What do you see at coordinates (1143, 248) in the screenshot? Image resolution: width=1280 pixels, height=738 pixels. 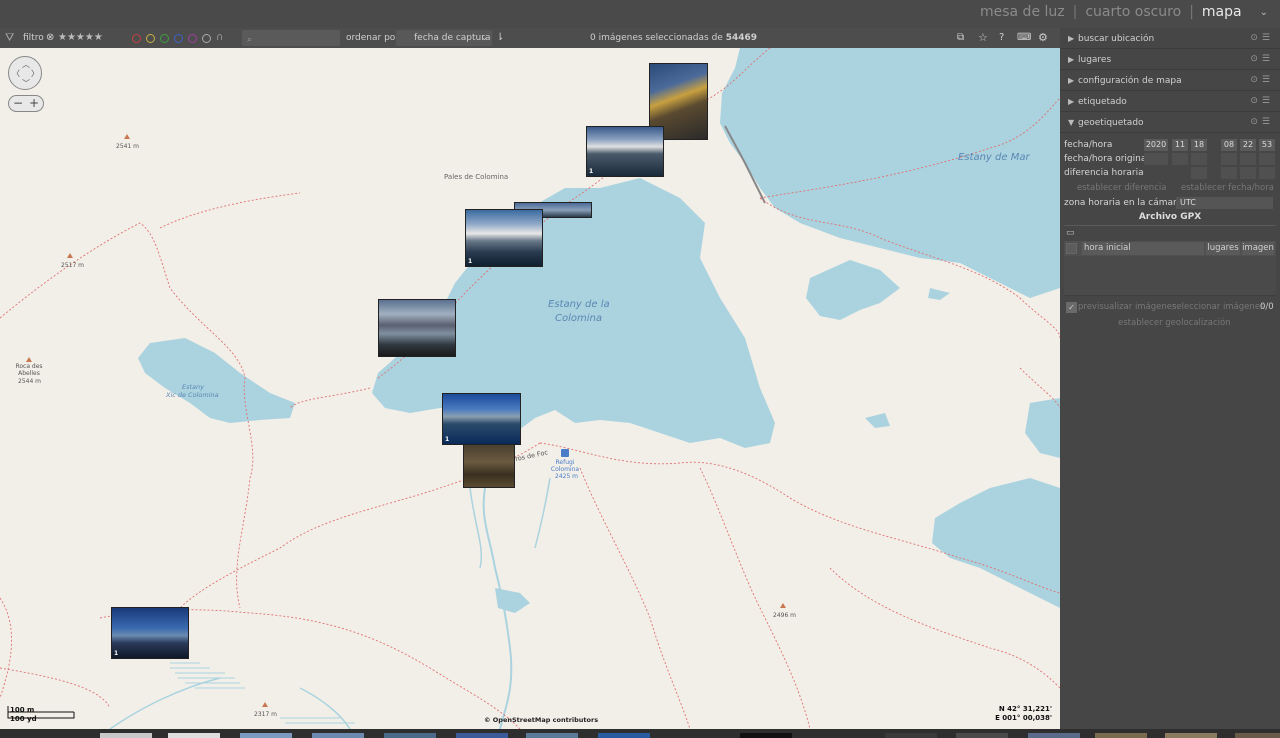 I see `col-start-time: hora inicial` at bounding box center [1143, 248].